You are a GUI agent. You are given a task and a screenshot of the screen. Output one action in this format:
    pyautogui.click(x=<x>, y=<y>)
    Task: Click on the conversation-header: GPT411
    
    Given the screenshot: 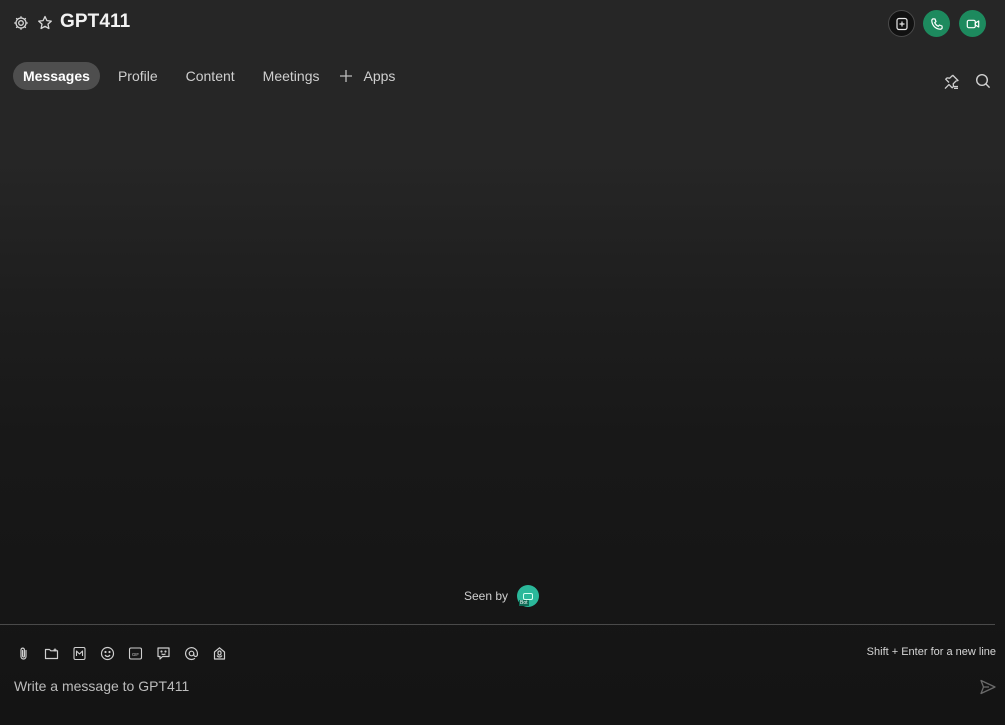 What is the action you would take?
    pyautogui.click(x=502, y=23)
    